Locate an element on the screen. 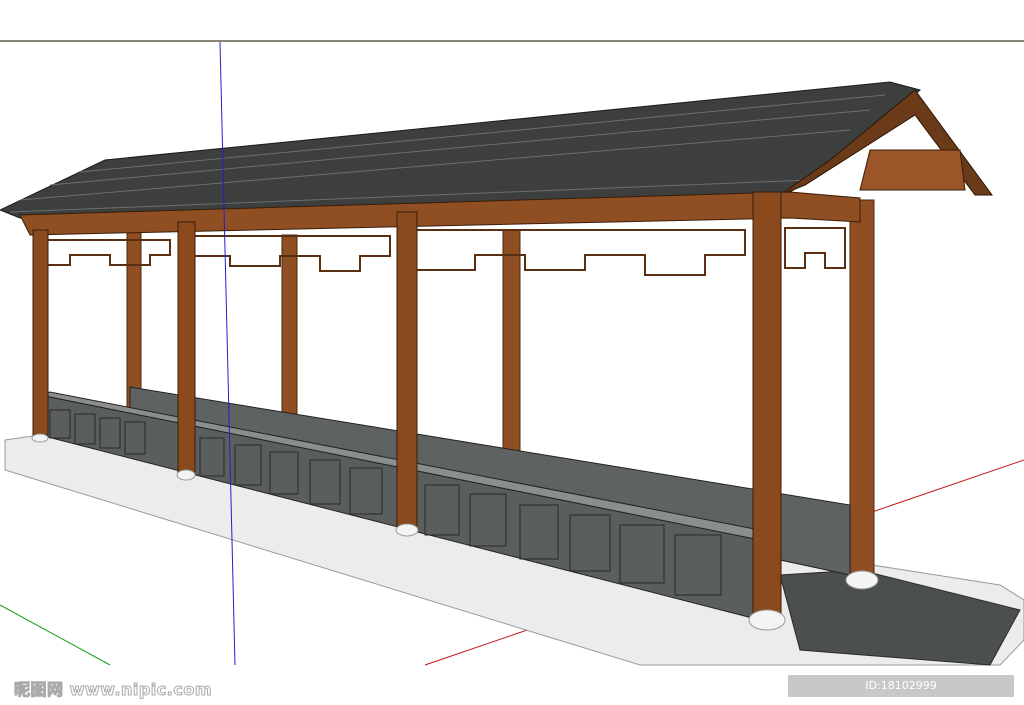  gable-truss is located at coordinates (912, 170).